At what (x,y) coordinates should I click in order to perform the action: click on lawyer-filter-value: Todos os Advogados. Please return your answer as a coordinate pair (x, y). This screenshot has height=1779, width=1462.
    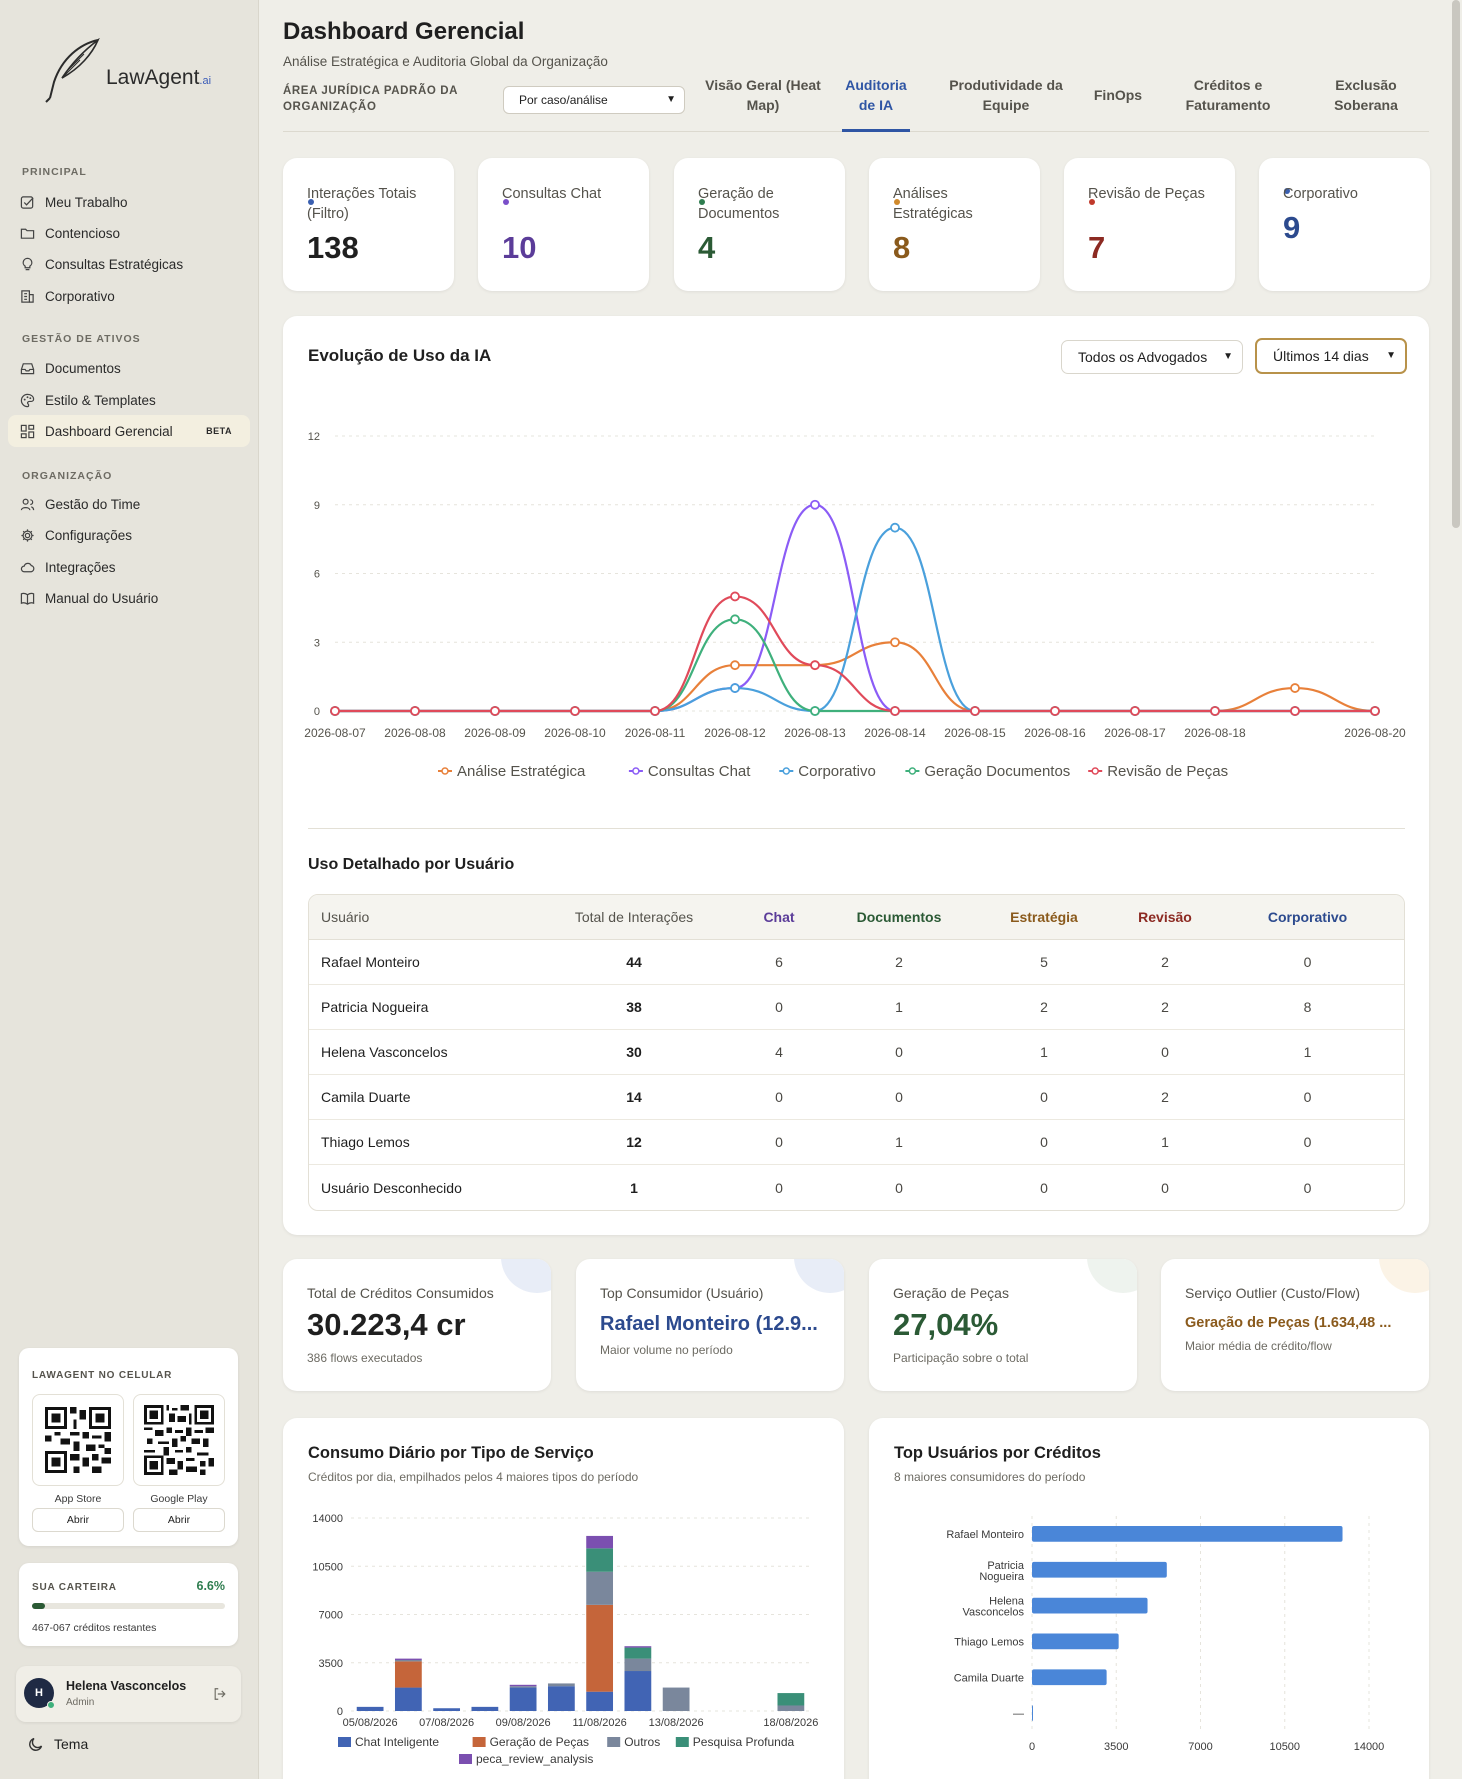
    Looking at the image, I should click on (1143, 357).